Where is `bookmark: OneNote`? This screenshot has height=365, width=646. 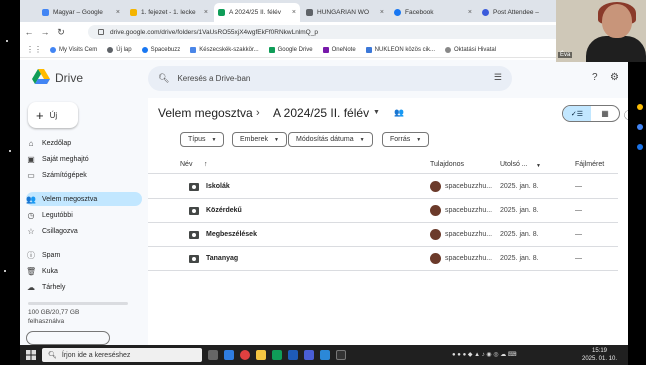 bookmark: OneNote is located at coordinates (339, 49).